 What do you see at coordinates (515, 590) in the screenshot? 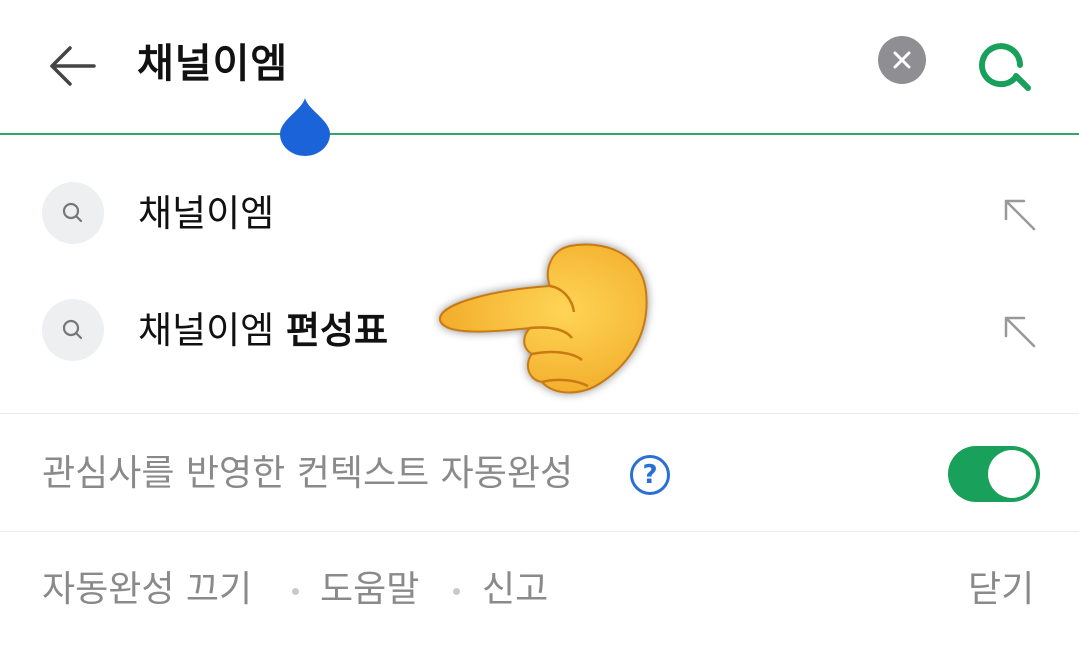
I see `report-link: 신고` at bounding box center [515, 590].